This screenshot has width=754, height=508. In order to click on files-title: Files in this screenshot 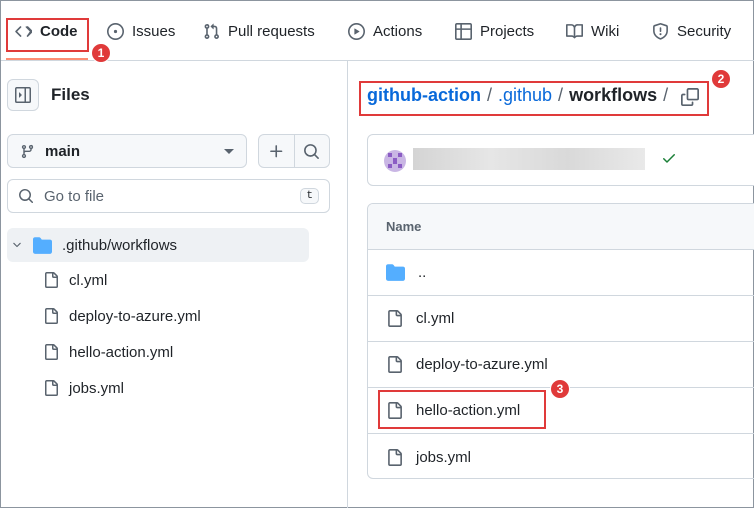, I will do `click(70, 94)`.